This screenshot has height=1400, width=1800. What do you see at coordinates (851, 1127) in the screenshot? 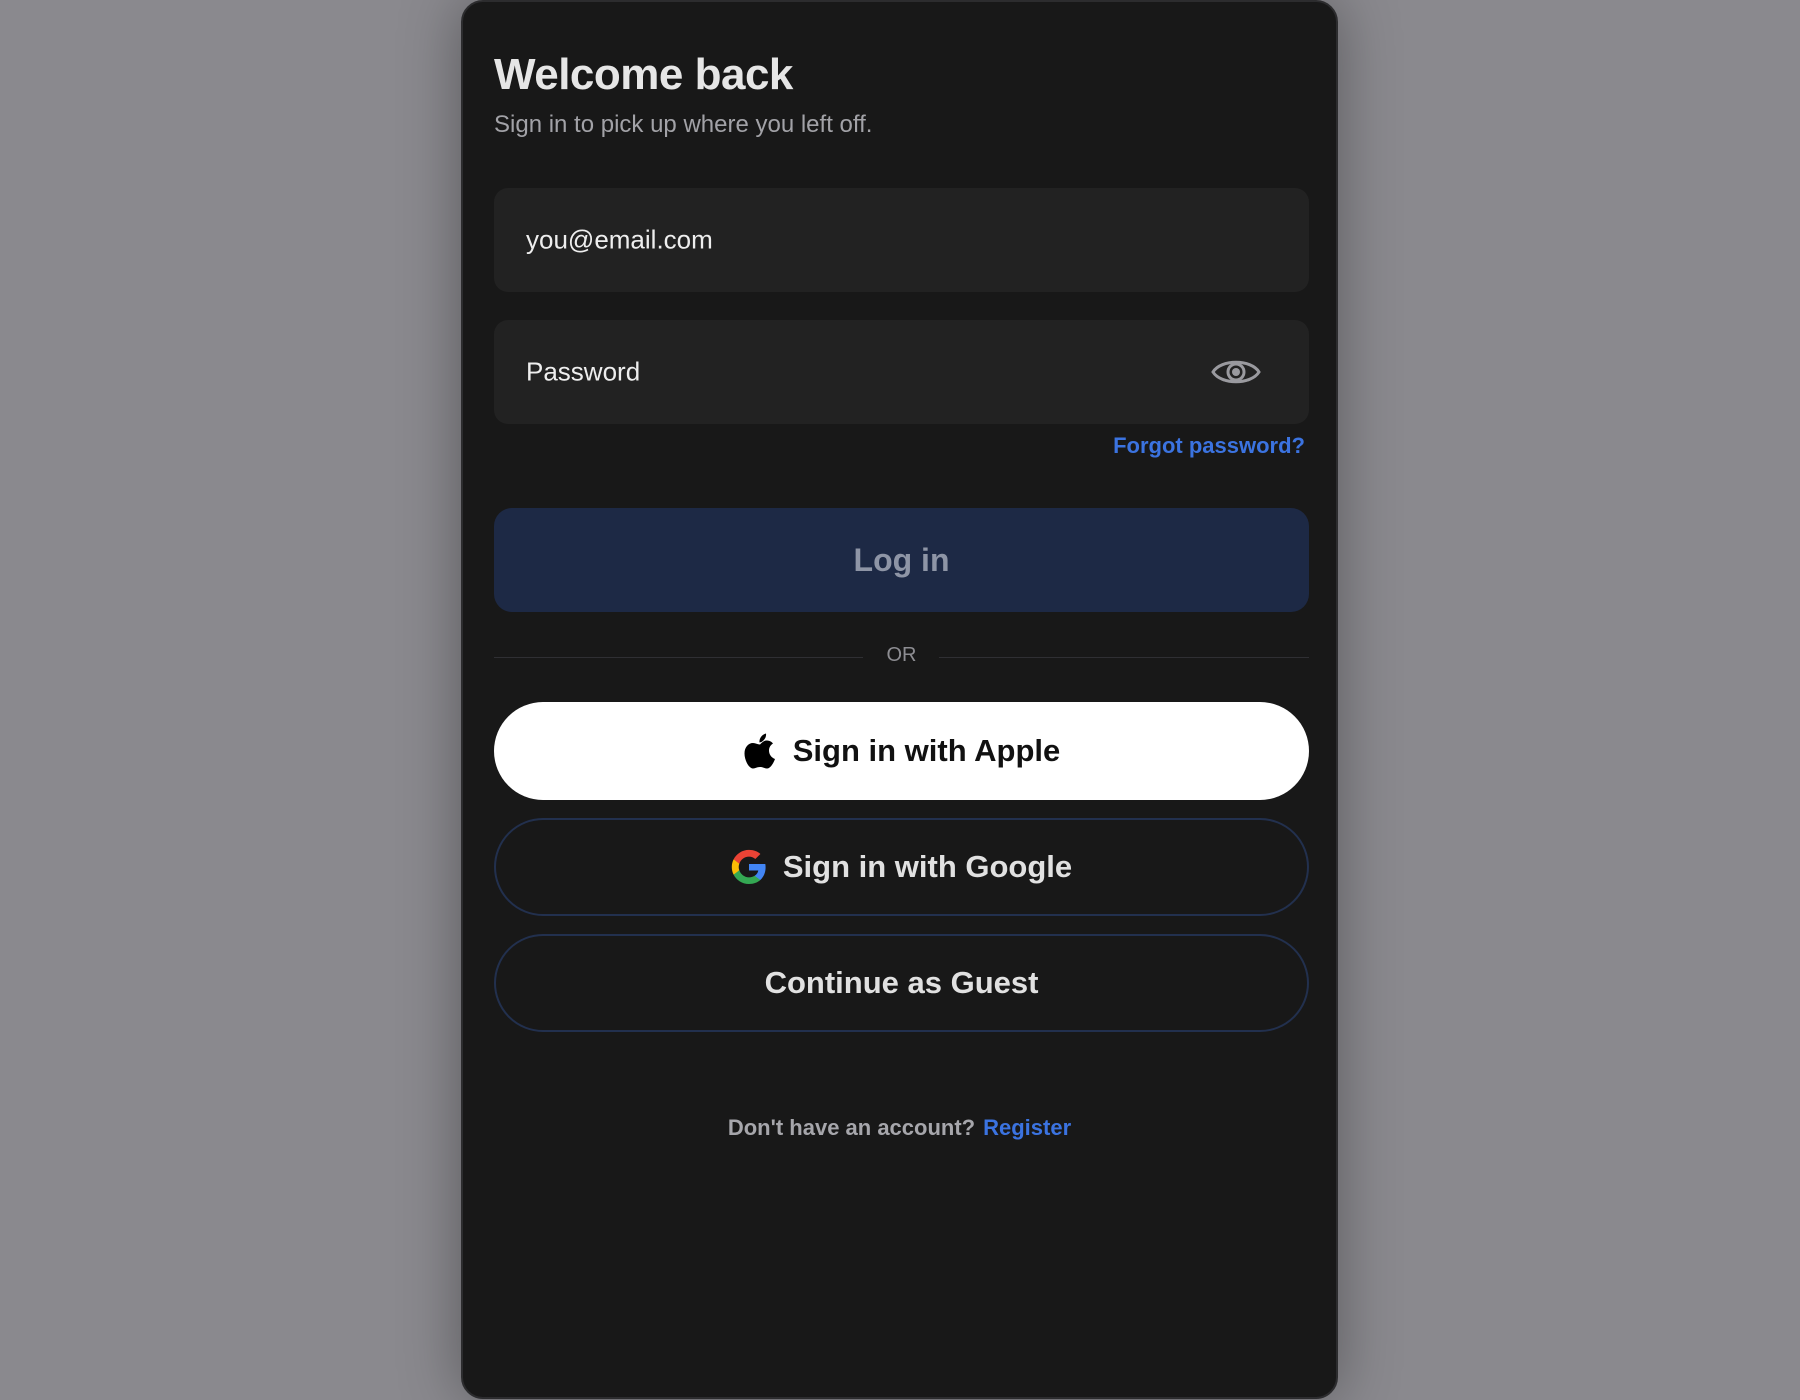
I see `register-prompt-text: Don't have an account?` at bounding box center [851, 1127].